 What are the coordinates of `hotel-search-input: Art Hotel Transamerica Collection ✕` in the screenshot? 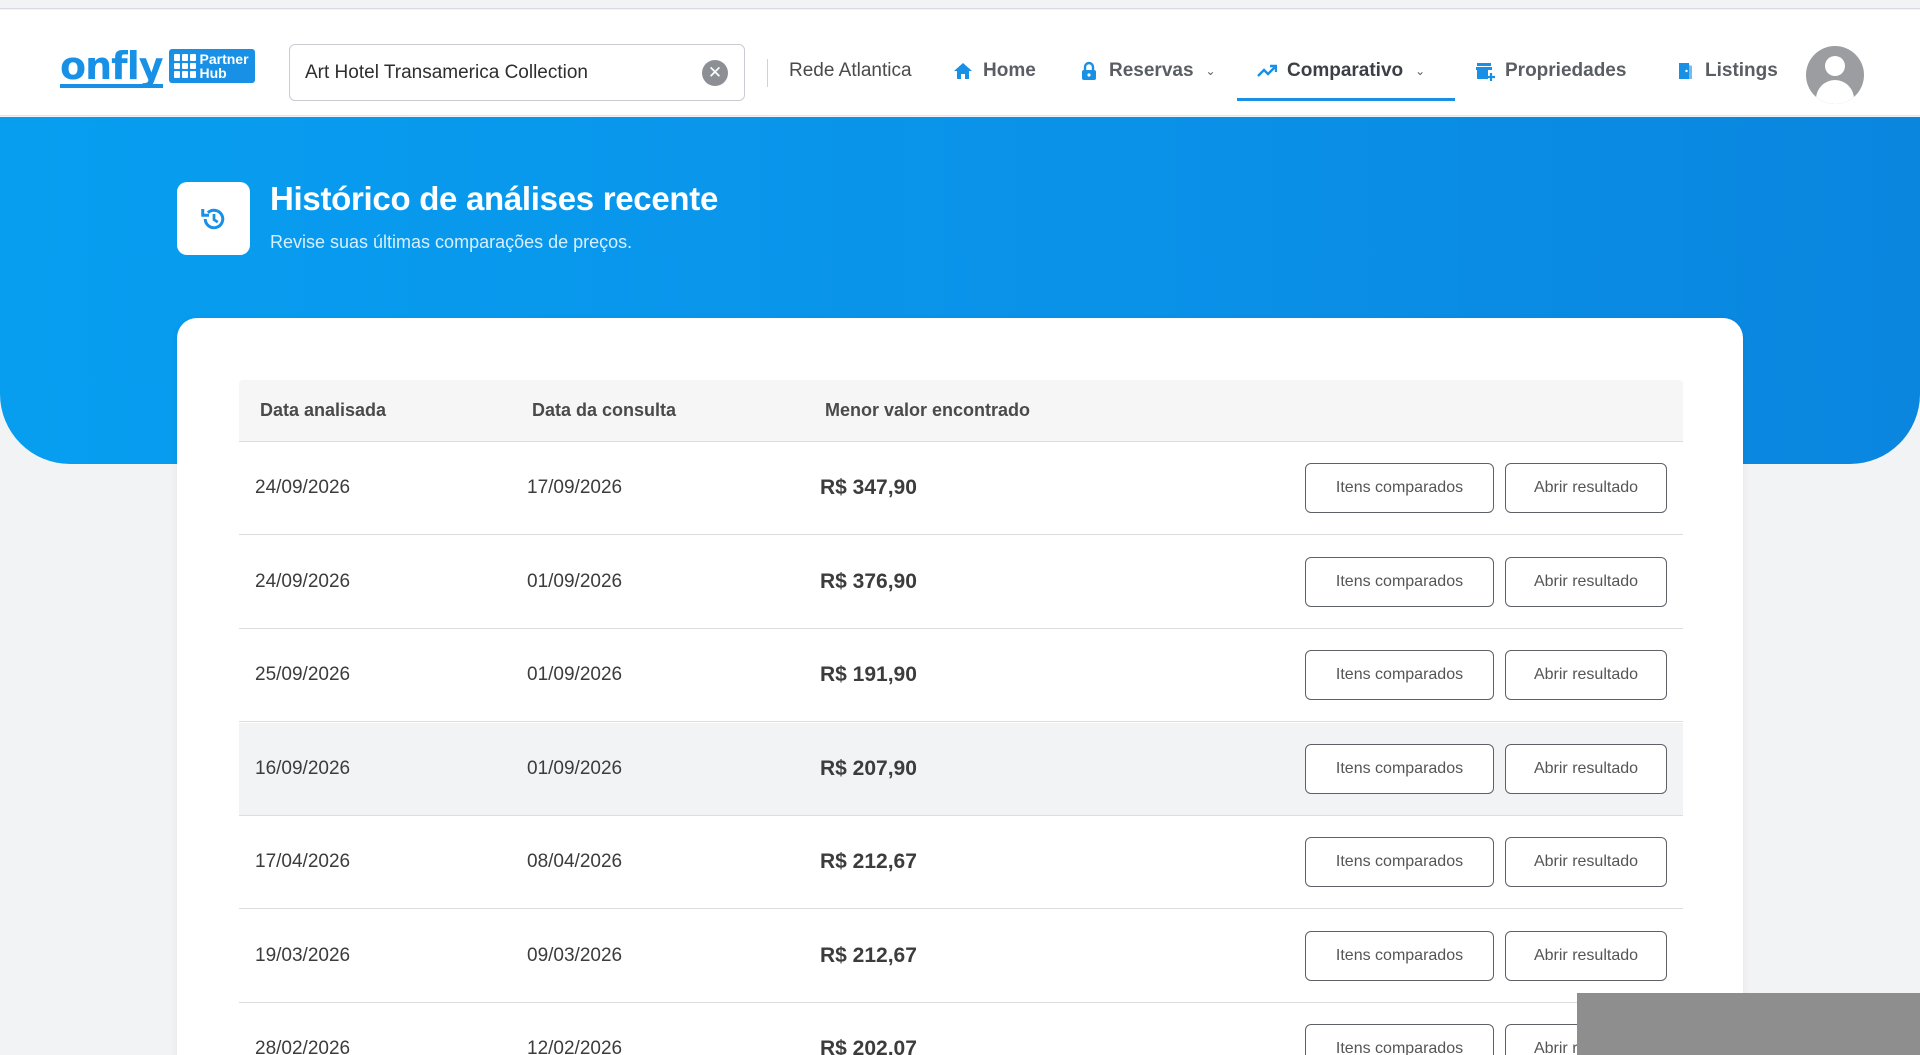 It's located at (517, 72).